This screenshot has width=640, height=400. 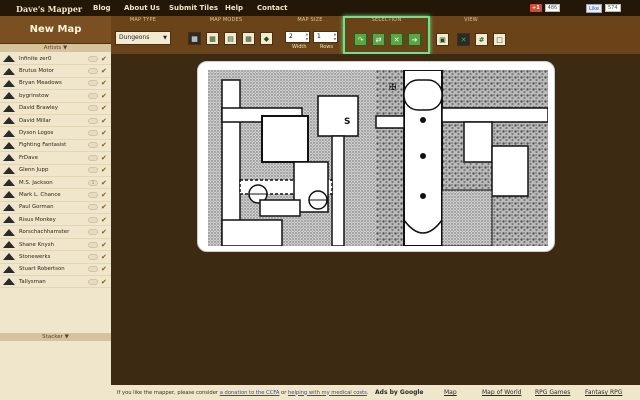 I want to click on artist-row: M.S. Jackson 1 ✔, so click(x=55, y=183).